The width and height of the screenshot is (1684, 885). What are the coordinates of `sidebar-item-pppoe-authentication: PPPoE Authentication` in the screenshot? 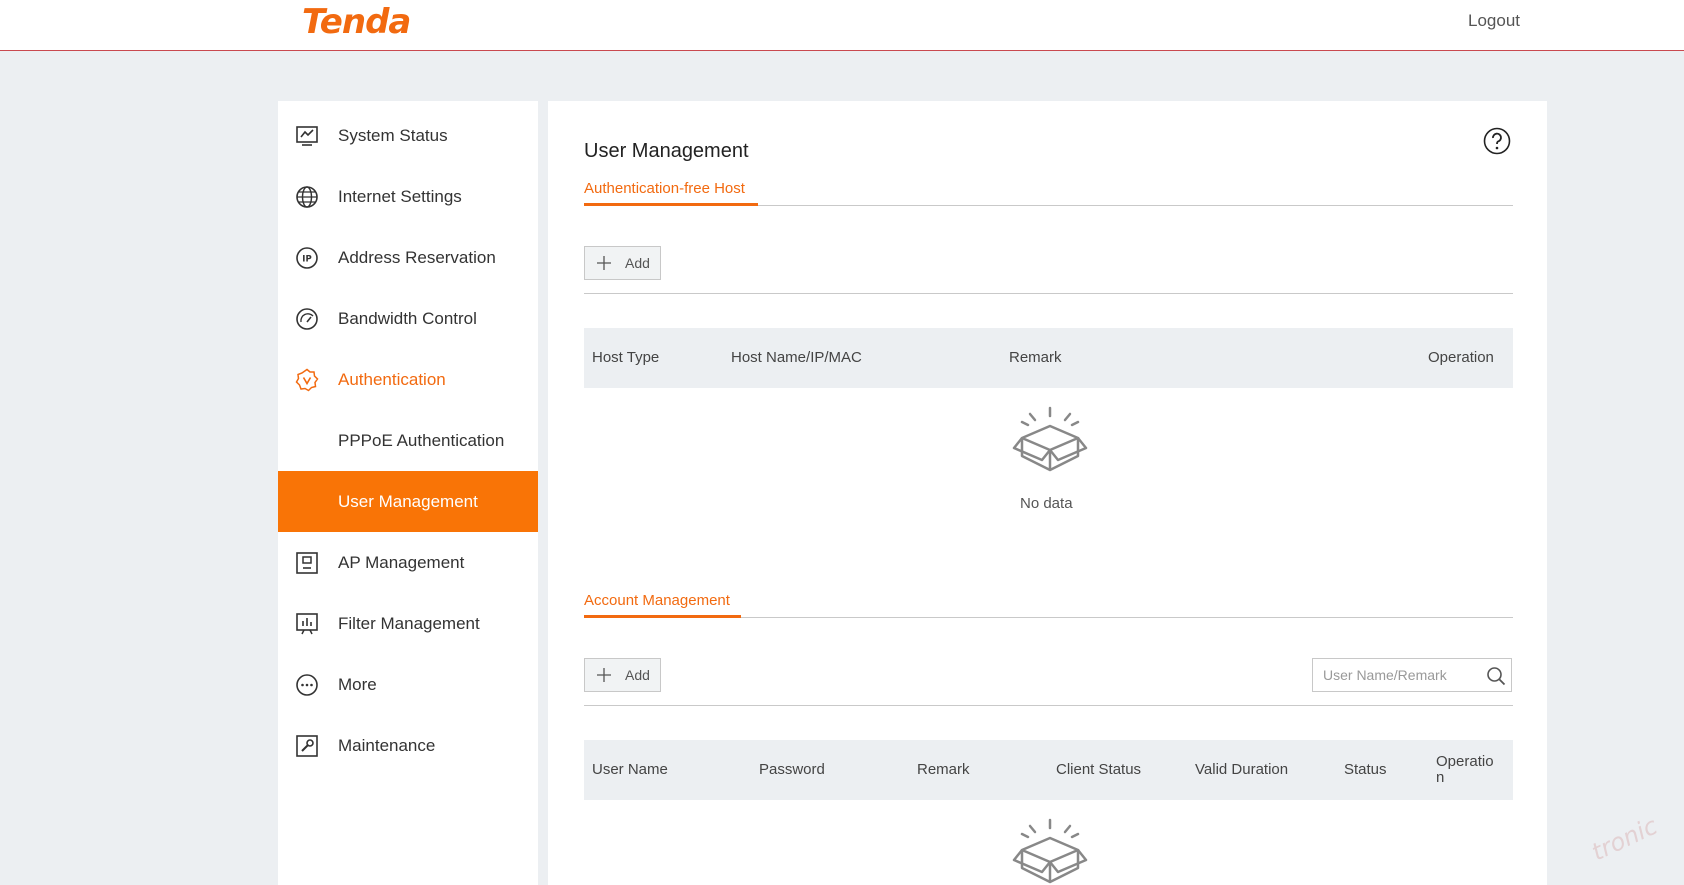 It's located at (408, 440).